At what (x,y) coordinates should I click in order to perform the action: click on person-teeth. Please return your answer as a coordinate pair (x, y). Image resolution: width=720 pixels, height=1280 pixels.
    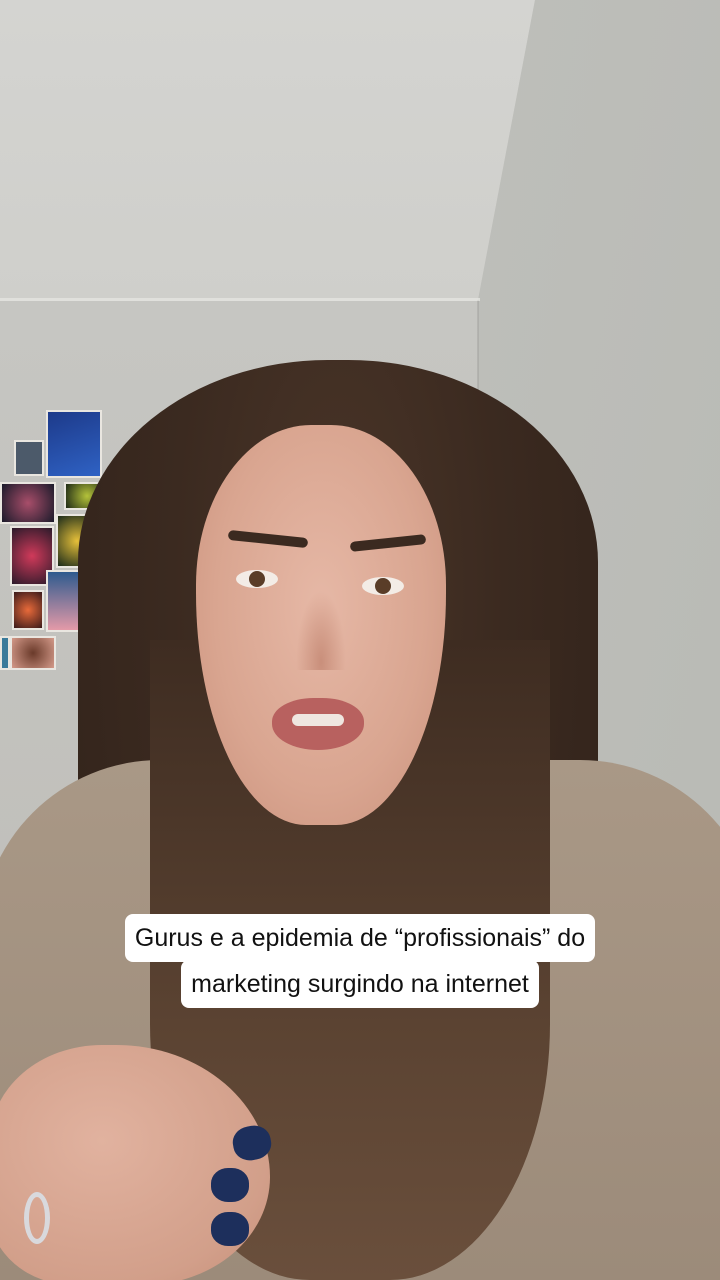
    Looking at the image, I should click on (318, 720).